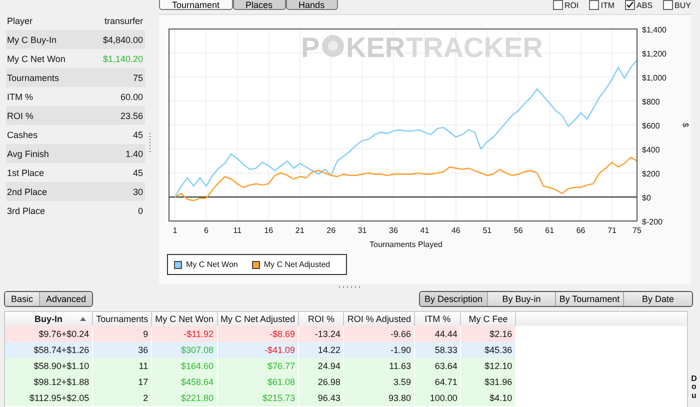 Image resolution: width=700 pixels, height=407 pixels. Describe the element at coordinates (362, 230) in the screenshot. I see `x-tick-label: 31` at that location.